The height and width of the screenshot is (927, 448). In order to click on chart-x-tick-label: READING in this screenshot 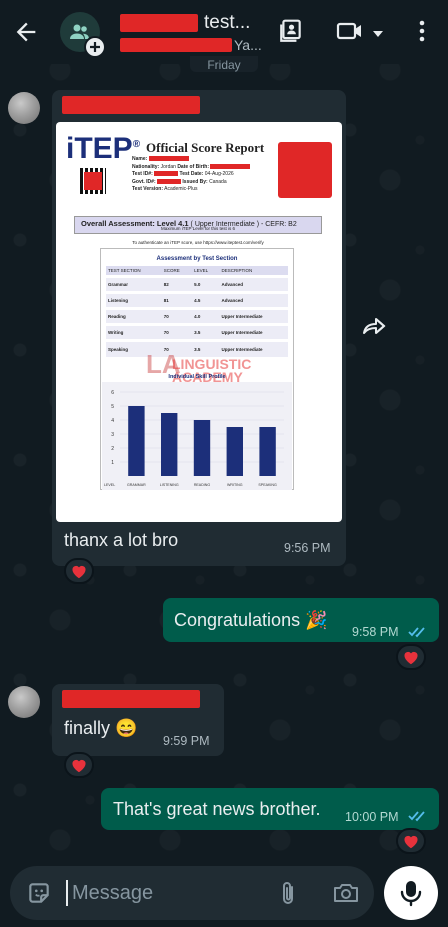, I will do `click(202, 485)`.